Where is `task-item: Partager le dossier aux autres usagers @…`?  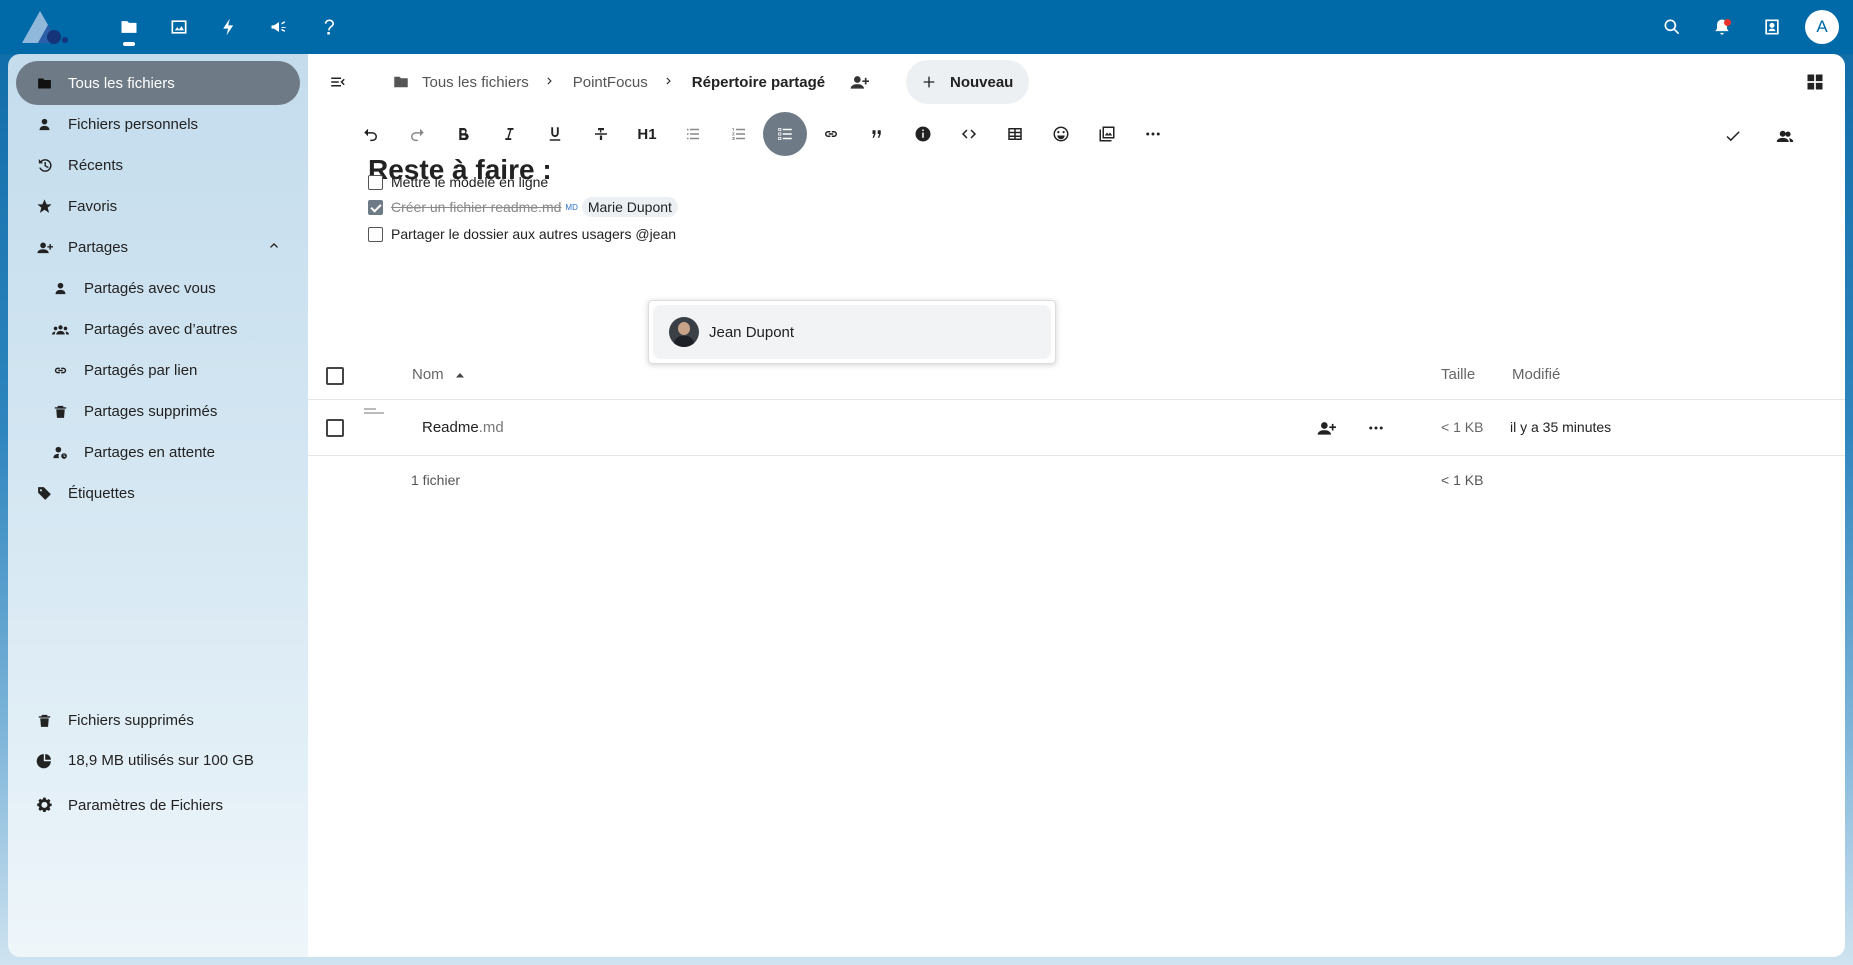
task-item: Partager le dossier aux autres usagers @… is located at coordinates (522, 234).